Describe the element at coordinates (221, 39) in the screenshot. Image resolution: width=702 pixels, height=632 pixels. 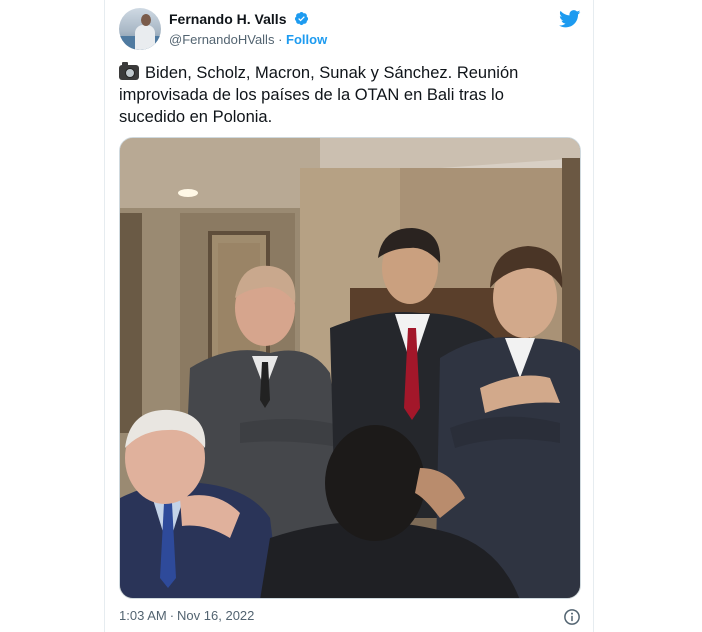
I see `author-handle: @FernandoHValls` at that location.